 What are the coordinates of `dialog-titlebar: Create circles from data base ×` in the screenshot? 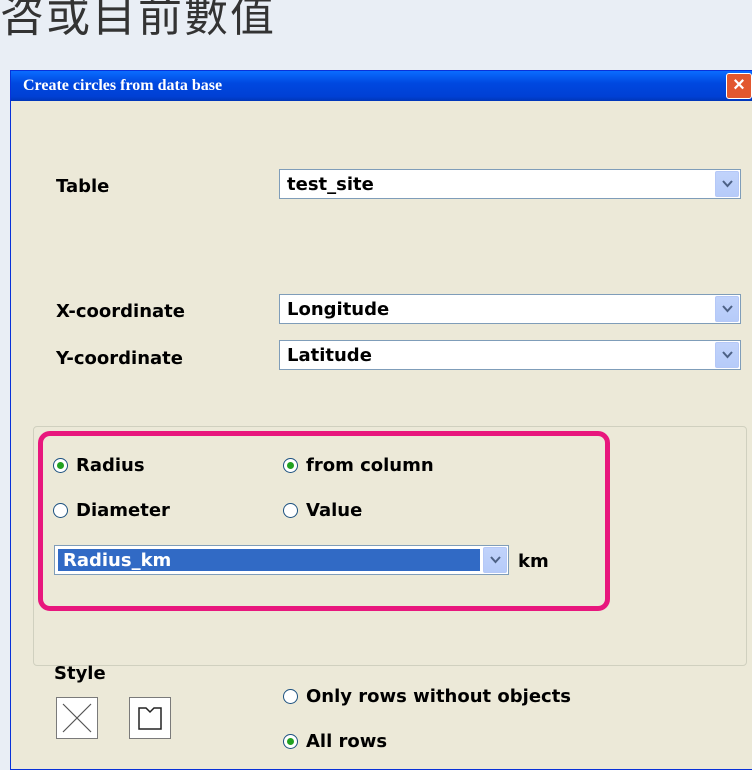 It's located at (381, 86).